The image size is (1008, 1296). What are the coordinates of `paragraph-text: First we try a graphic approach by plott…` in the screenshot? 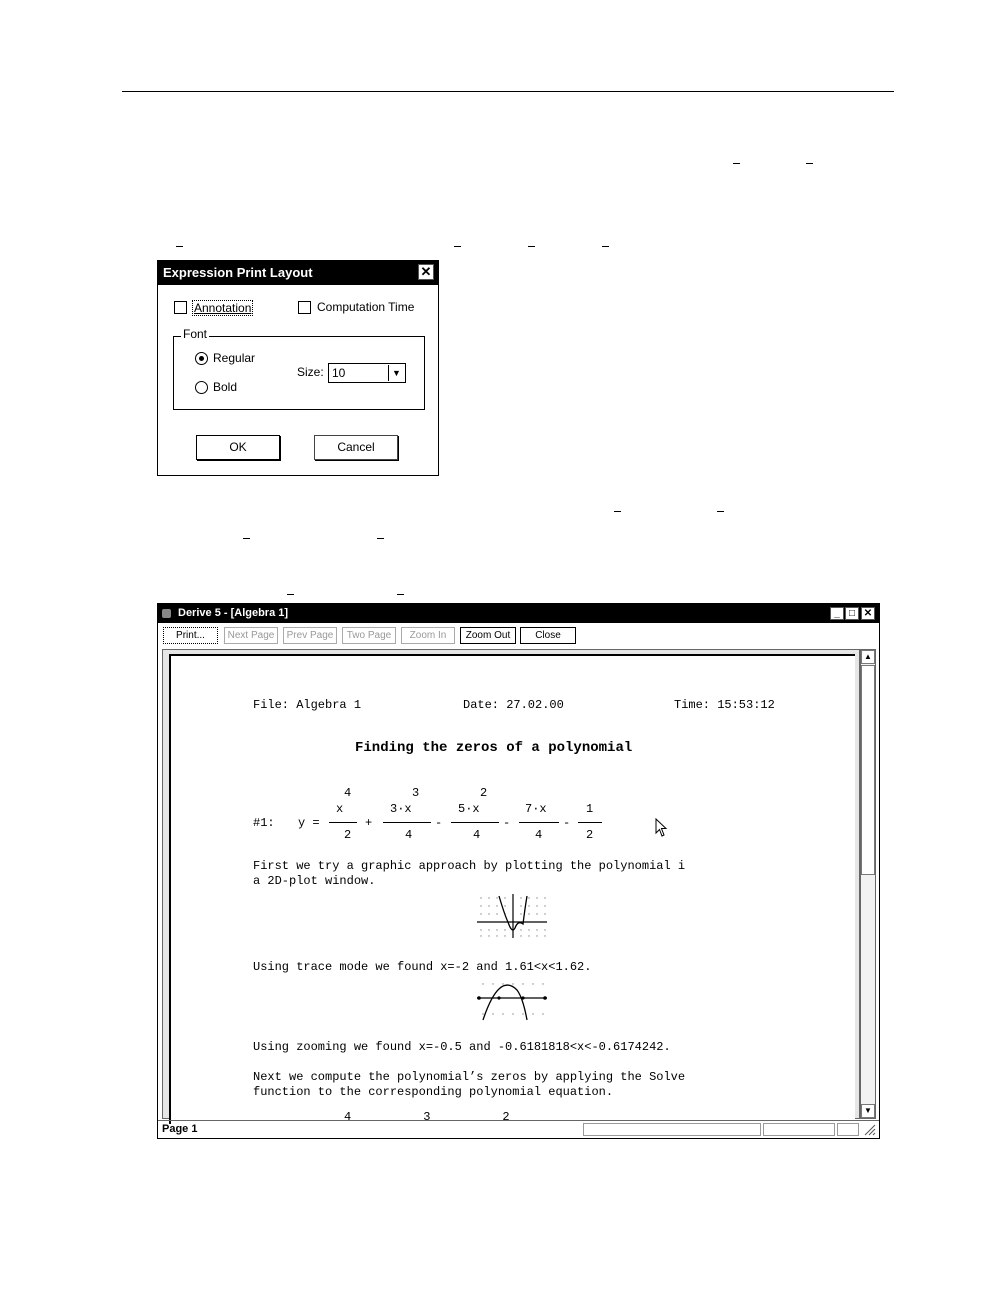 It's located at (469, 866).